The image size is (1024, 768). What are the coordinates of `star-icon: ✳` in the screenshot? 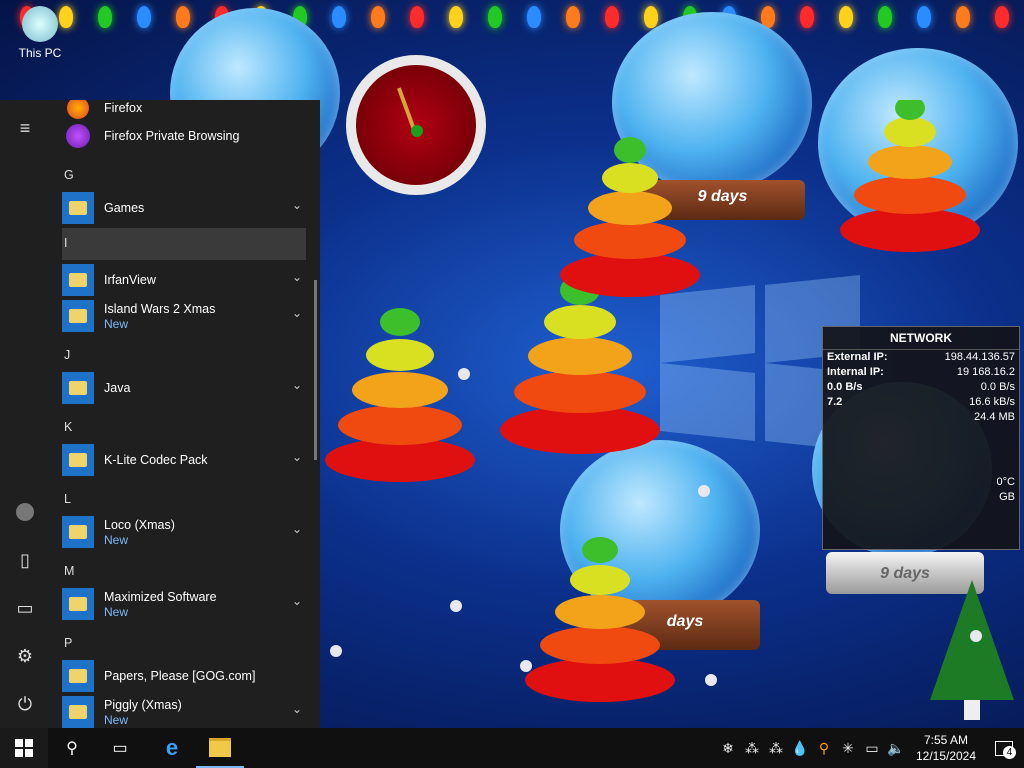 It's located at (848, 748).